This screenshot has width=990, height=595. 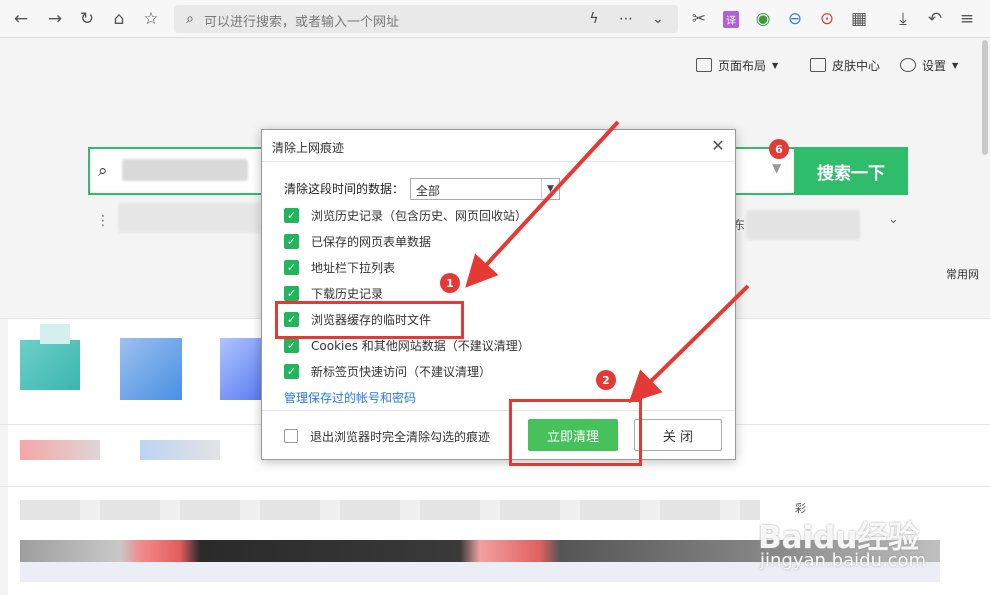 I want to click on option-form-data: ✓ 已保存的网页表单数据, so click(x=357, y=241).